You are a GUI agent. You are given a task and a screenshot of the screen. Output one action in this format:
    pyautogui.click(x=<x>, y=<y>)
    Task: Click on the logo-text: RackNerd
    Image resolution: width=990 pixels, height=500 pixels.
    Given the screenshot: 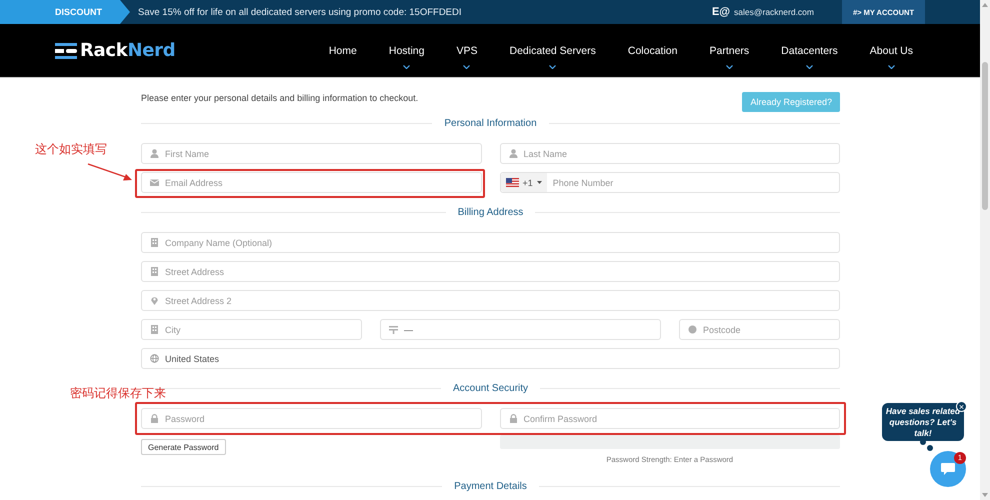 What is the action you would take?
    pyautogui.click(x=128, y=50)
    